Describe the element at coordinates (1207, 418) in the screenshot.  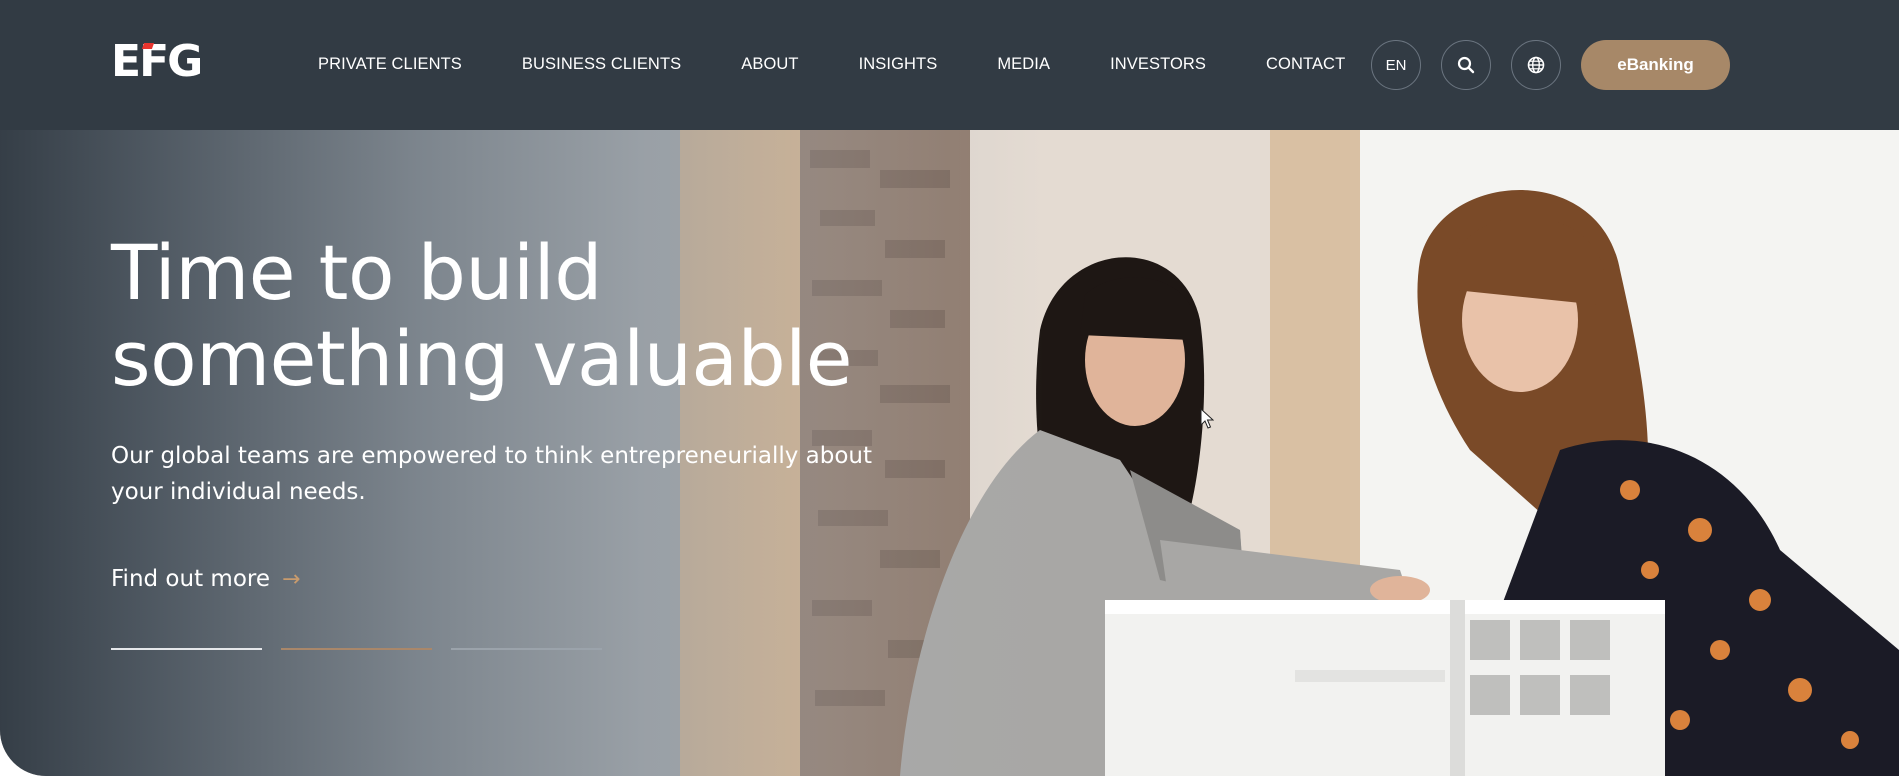
I see `mouse-cursor-icon` at that location.